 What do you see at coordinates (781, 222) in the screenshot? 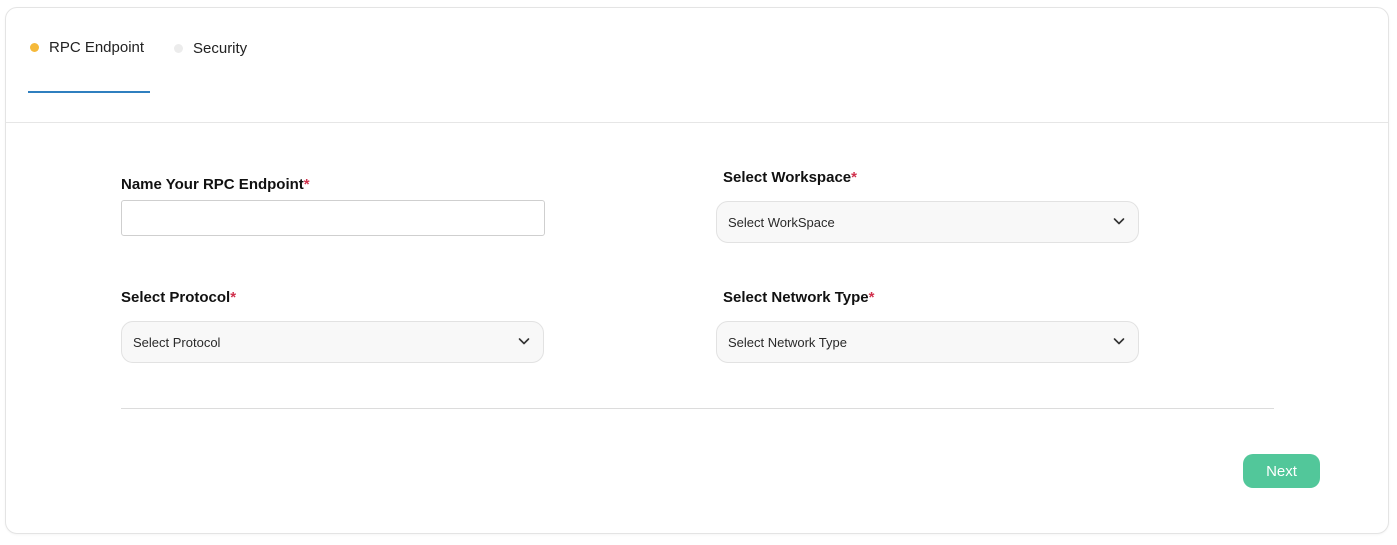
I see `workspace-select-value: Select WorkSpace` at bounding box center [781, 222].